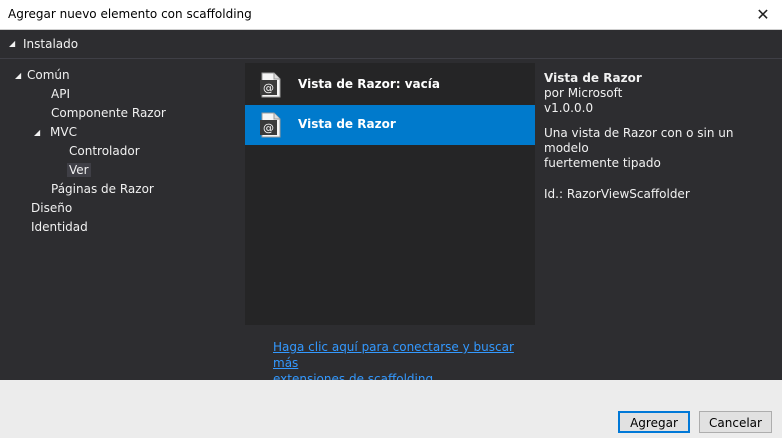 Image resolution: width=782 pixels, height=438 pixels. Describe the element at coordinates (369, 84) in the screenshot. I see `template-label: Vista de Razor: vacía` at that location.